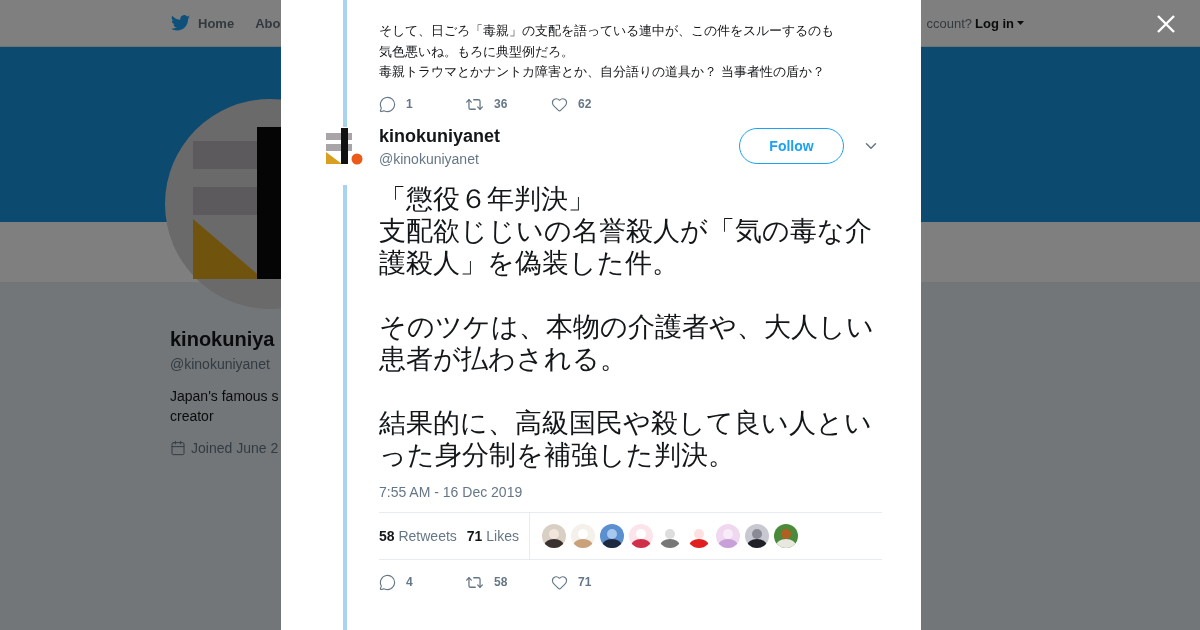  What do you see at coordinates (488, 104) in the screenshot?
I see `retweet-button: 36` at bounding box center [488, 104].